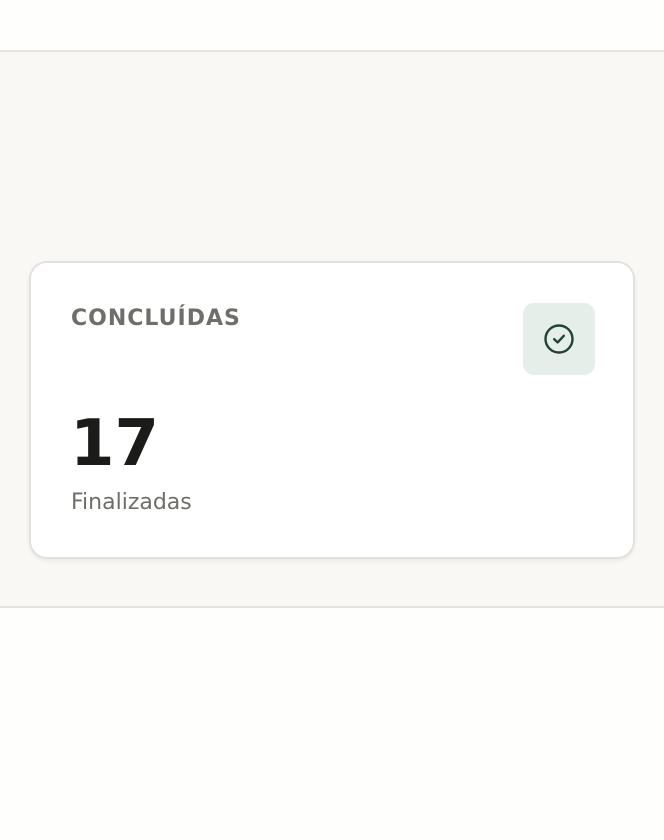 This screenshot has height=840, width=664. What do you see at coordinates (115, 444) in the screenshot?
I see `stat-card-value: 17` at bounding box center [115, 444].